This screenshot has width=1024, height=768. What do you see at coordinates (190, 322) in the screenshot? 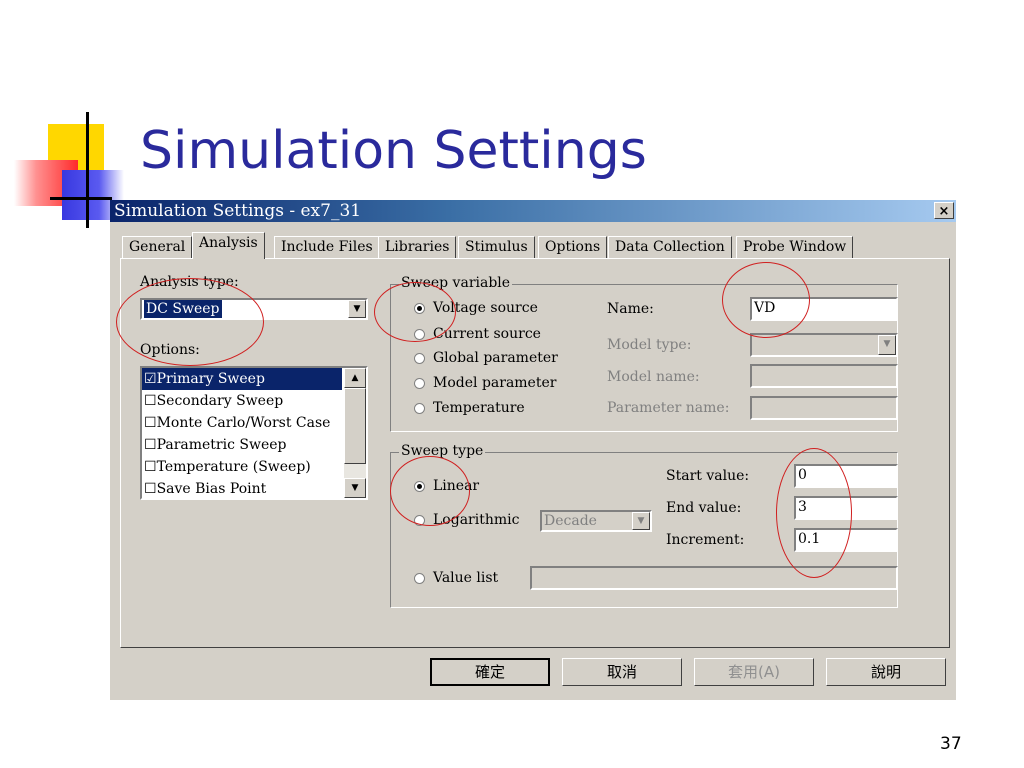
I see `annotation-circle-analysis-type` at bounding box center [190, 322].